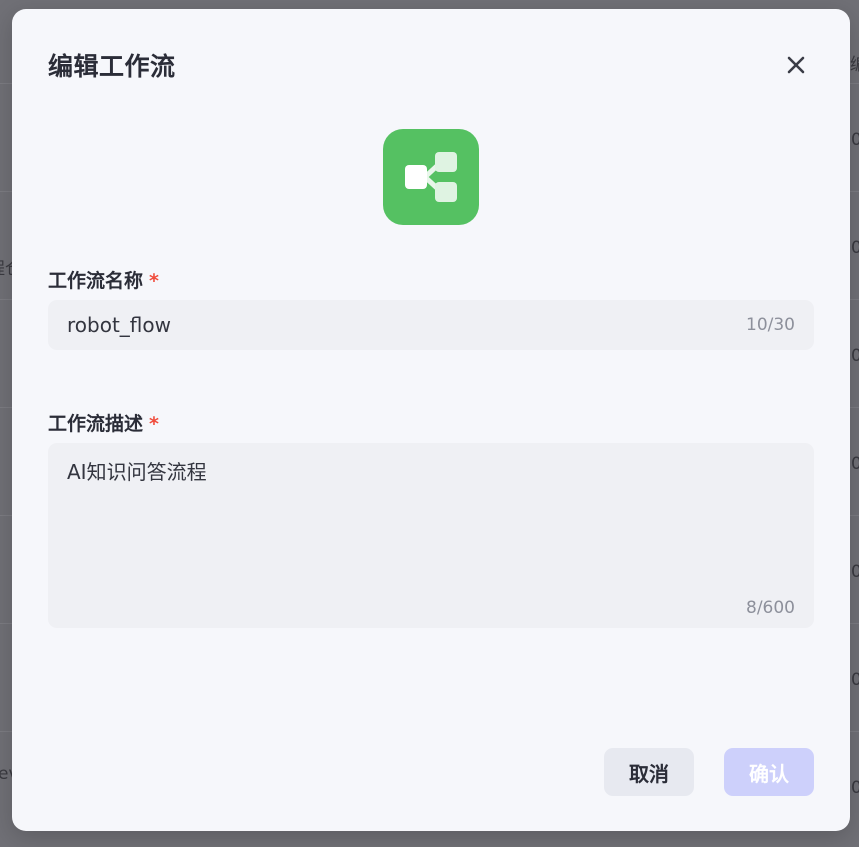  I want to click on workflow-name-value: robot_flow, so click(119, 325).